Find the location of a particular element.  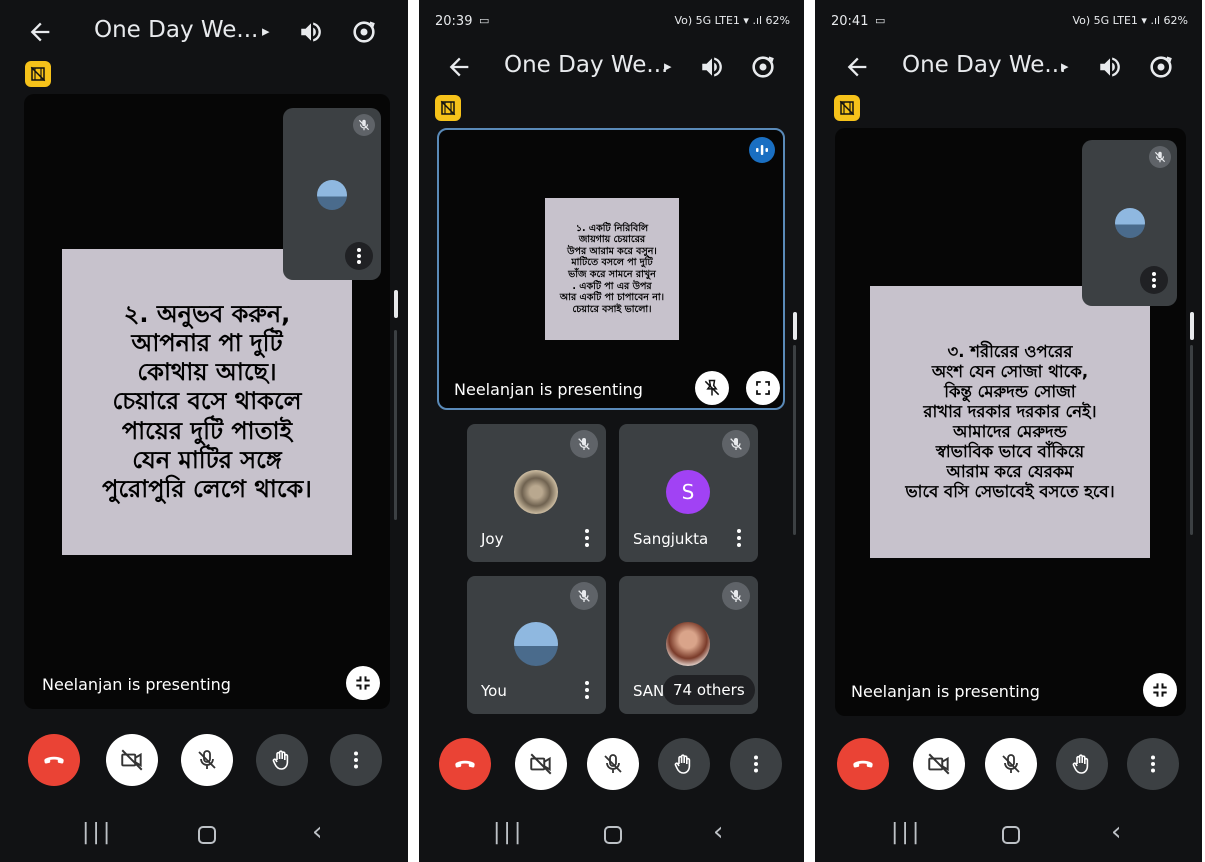

status-signal: Vo) 5G LTE1 ▾ .ıl 62% is located at coordinates (732, 20).